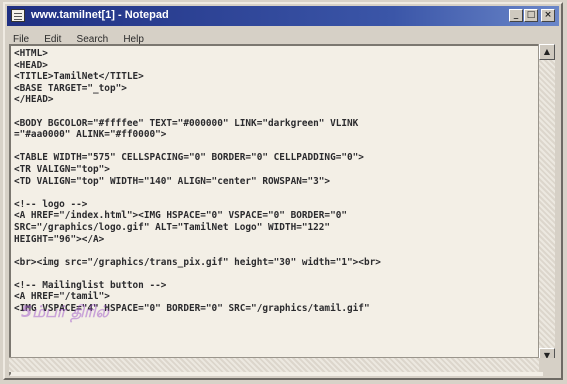 This screenshot has height=384, width=567. I want to click on minimize-button: _, so click(516, 15).